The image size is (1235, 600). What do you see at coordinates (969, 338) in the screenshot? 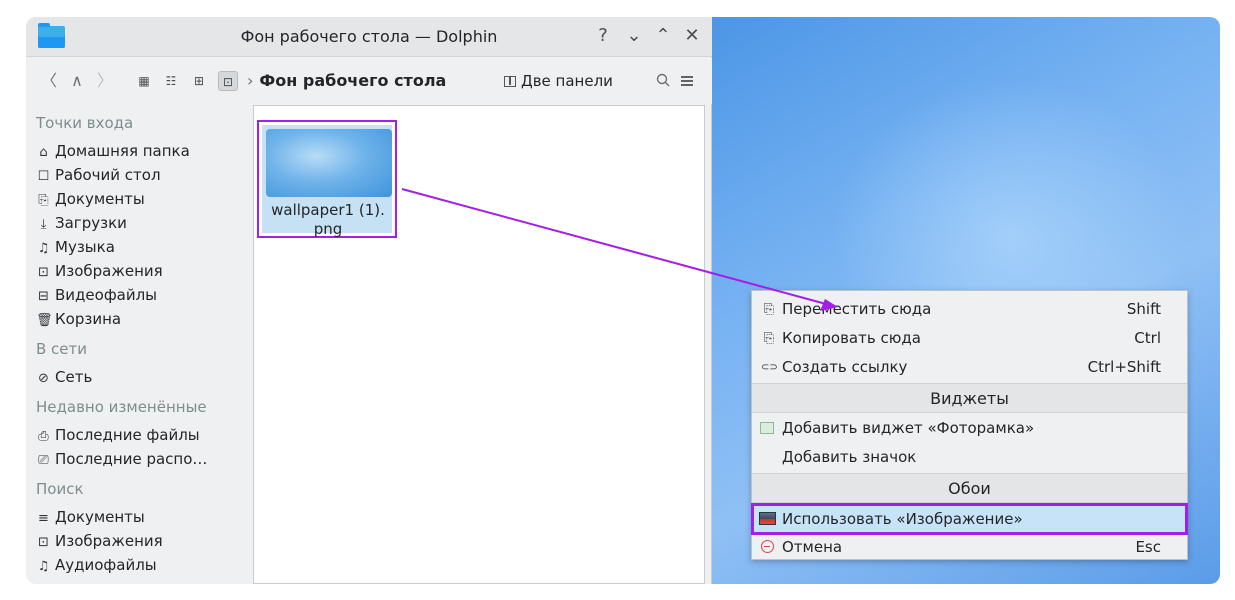
I see `menu-item-copy-here: ⎘ Копировать сюда Ctrl` at bounding box center [969, 338].